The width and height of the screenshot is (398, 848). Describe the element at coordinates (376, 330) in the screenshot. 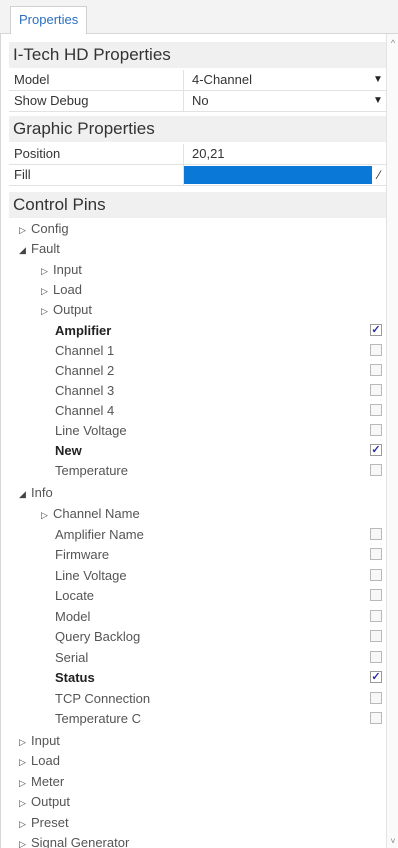

I see `checkbox-amplifier: ✓` at that location.